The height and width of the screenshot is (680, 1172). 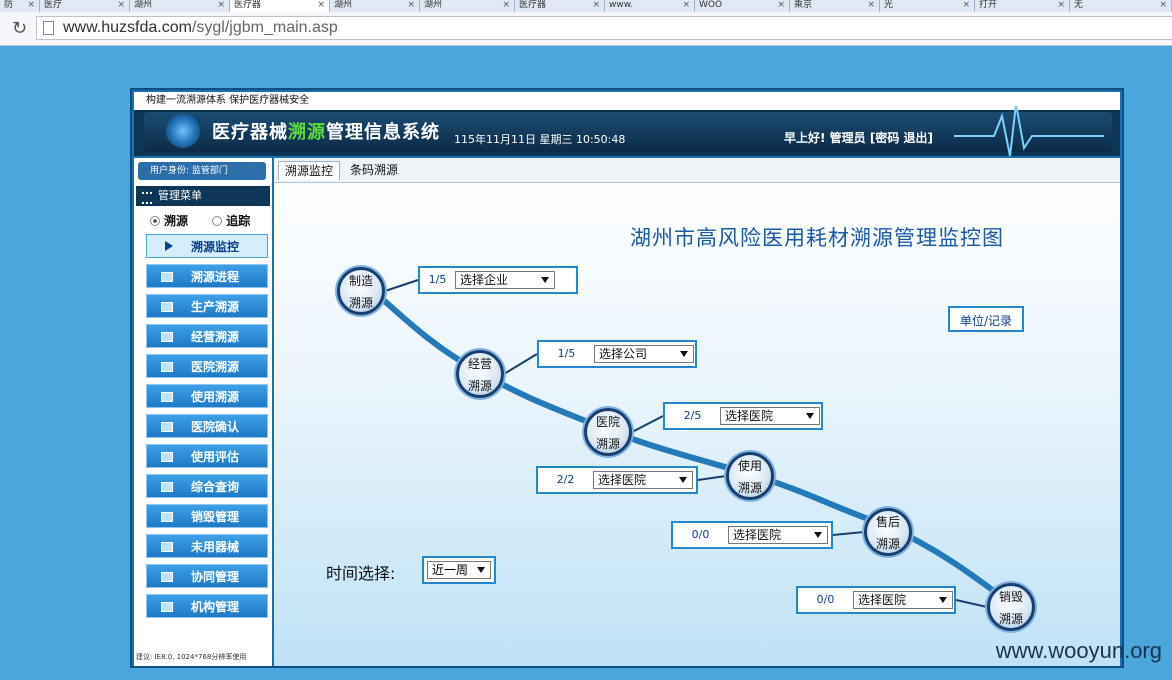 I want to click on stage-node: 销毁 溯源, so click(x=1011, y=607).